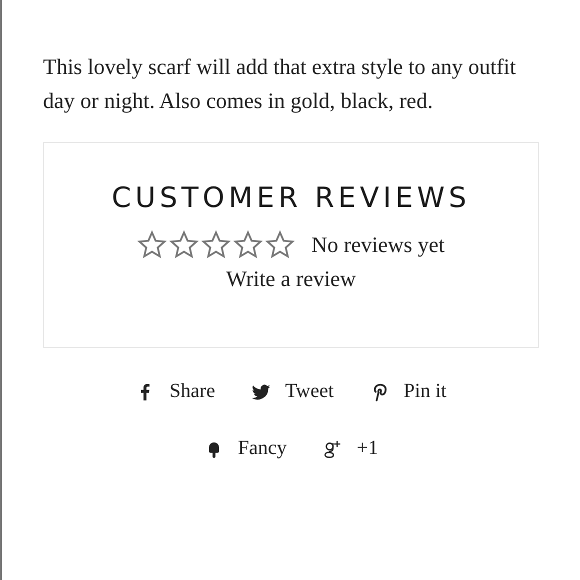 Image resolution: width=580 pixels, height=580 pixels. Describe the element at coordinates (292, 391) in the screenshot. I see `share-button: Tweet` at that location.